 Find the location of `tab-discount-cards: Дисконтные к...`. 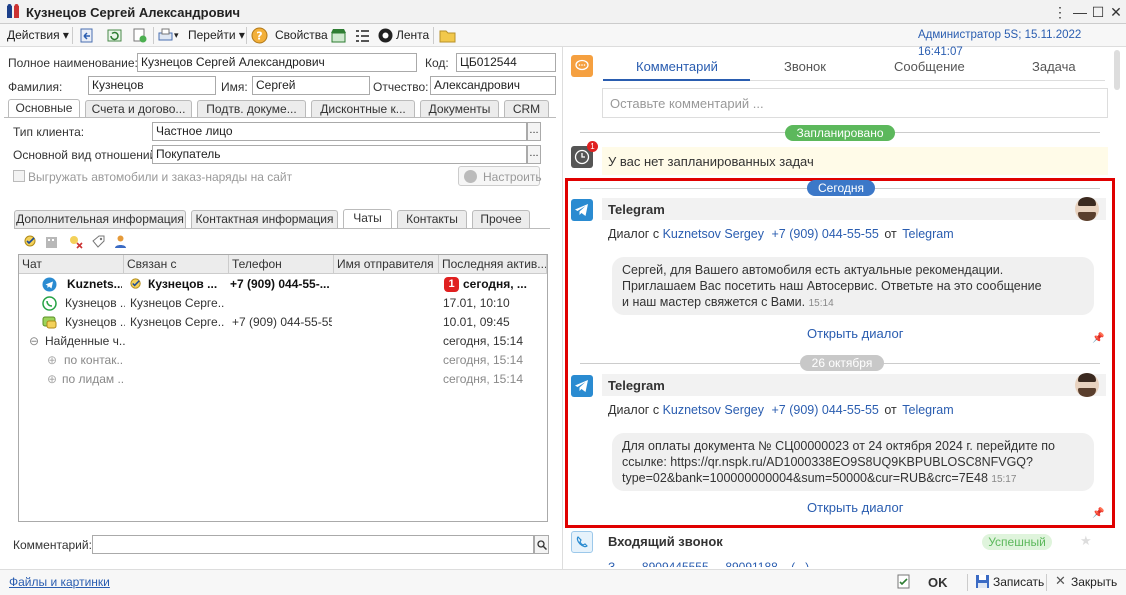

tab-discount-cards: Дисконтные к... is located at coordinates (363, 109).